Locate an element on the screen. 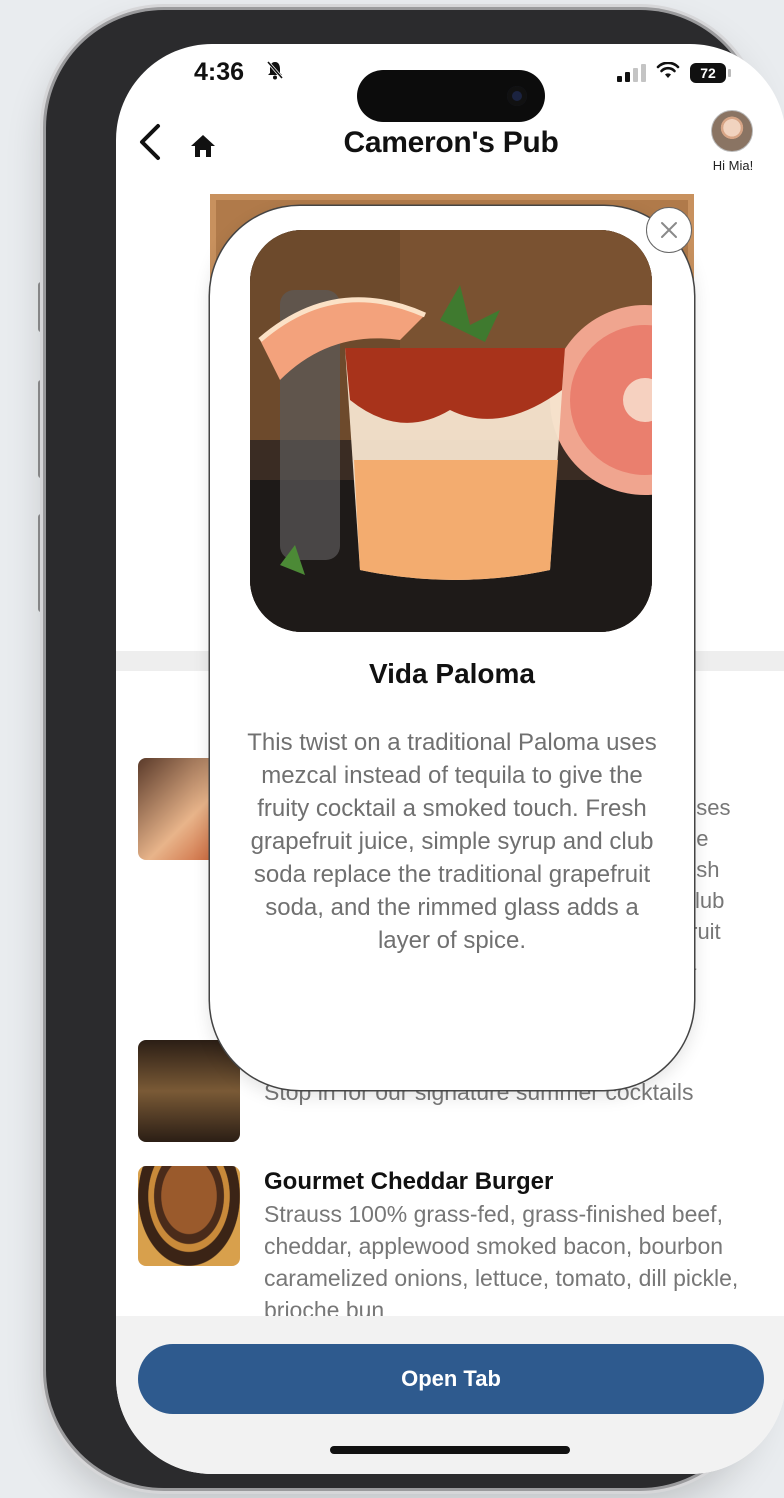  home-icon is located at coordinates (203, 146).